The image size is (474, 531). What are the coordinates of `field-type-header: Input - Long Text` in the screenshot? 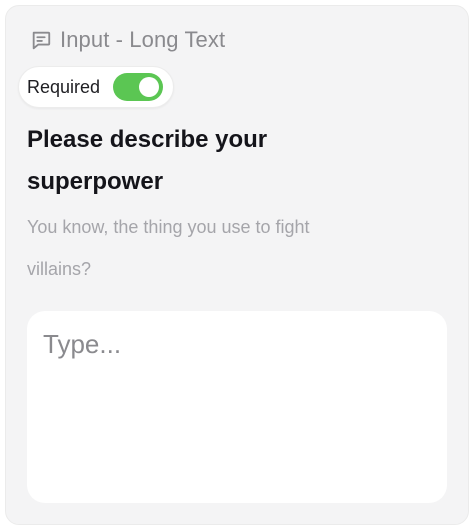 It's located at (127, 40).